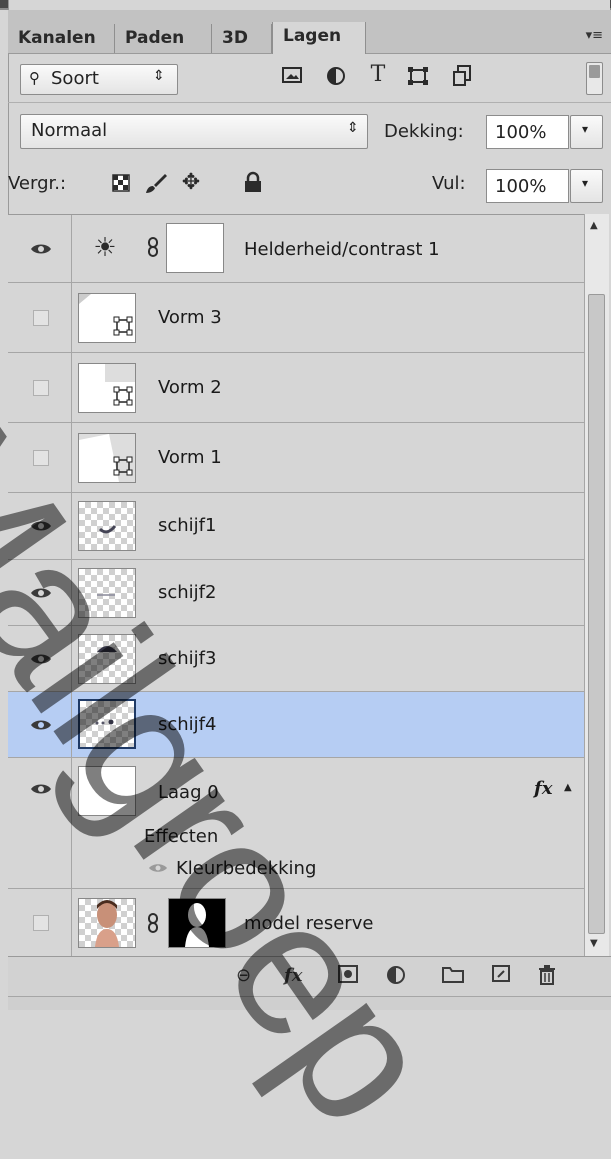  What do you see at coordinates (194, 131) in the screenshot?
I see `blend-mode-select: Normaal ⇕` at bounding box center [194, 131].